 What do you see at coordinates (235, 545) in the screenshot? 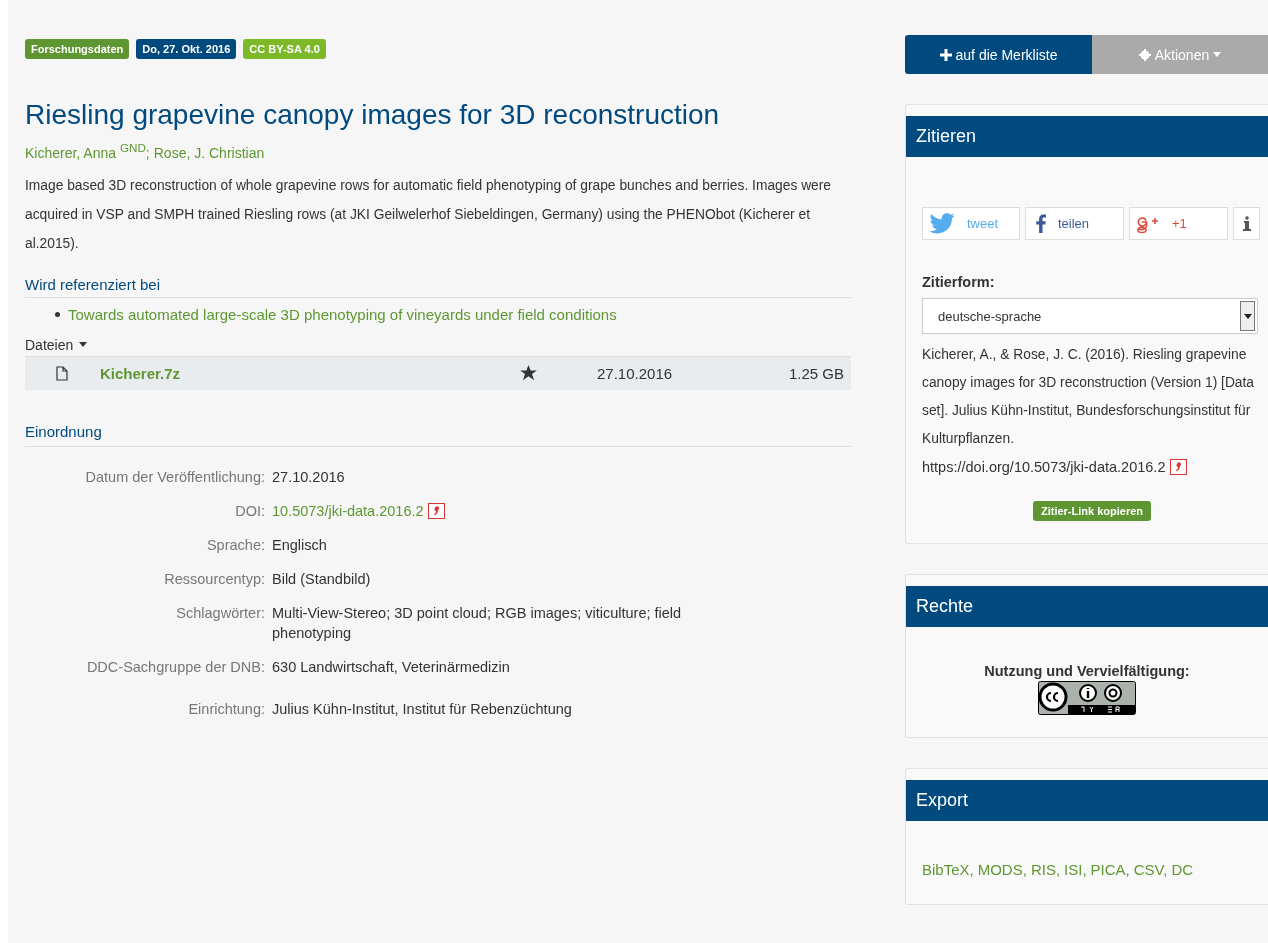
I see `field-label: Sprache:` at bounding box center [235, 545].